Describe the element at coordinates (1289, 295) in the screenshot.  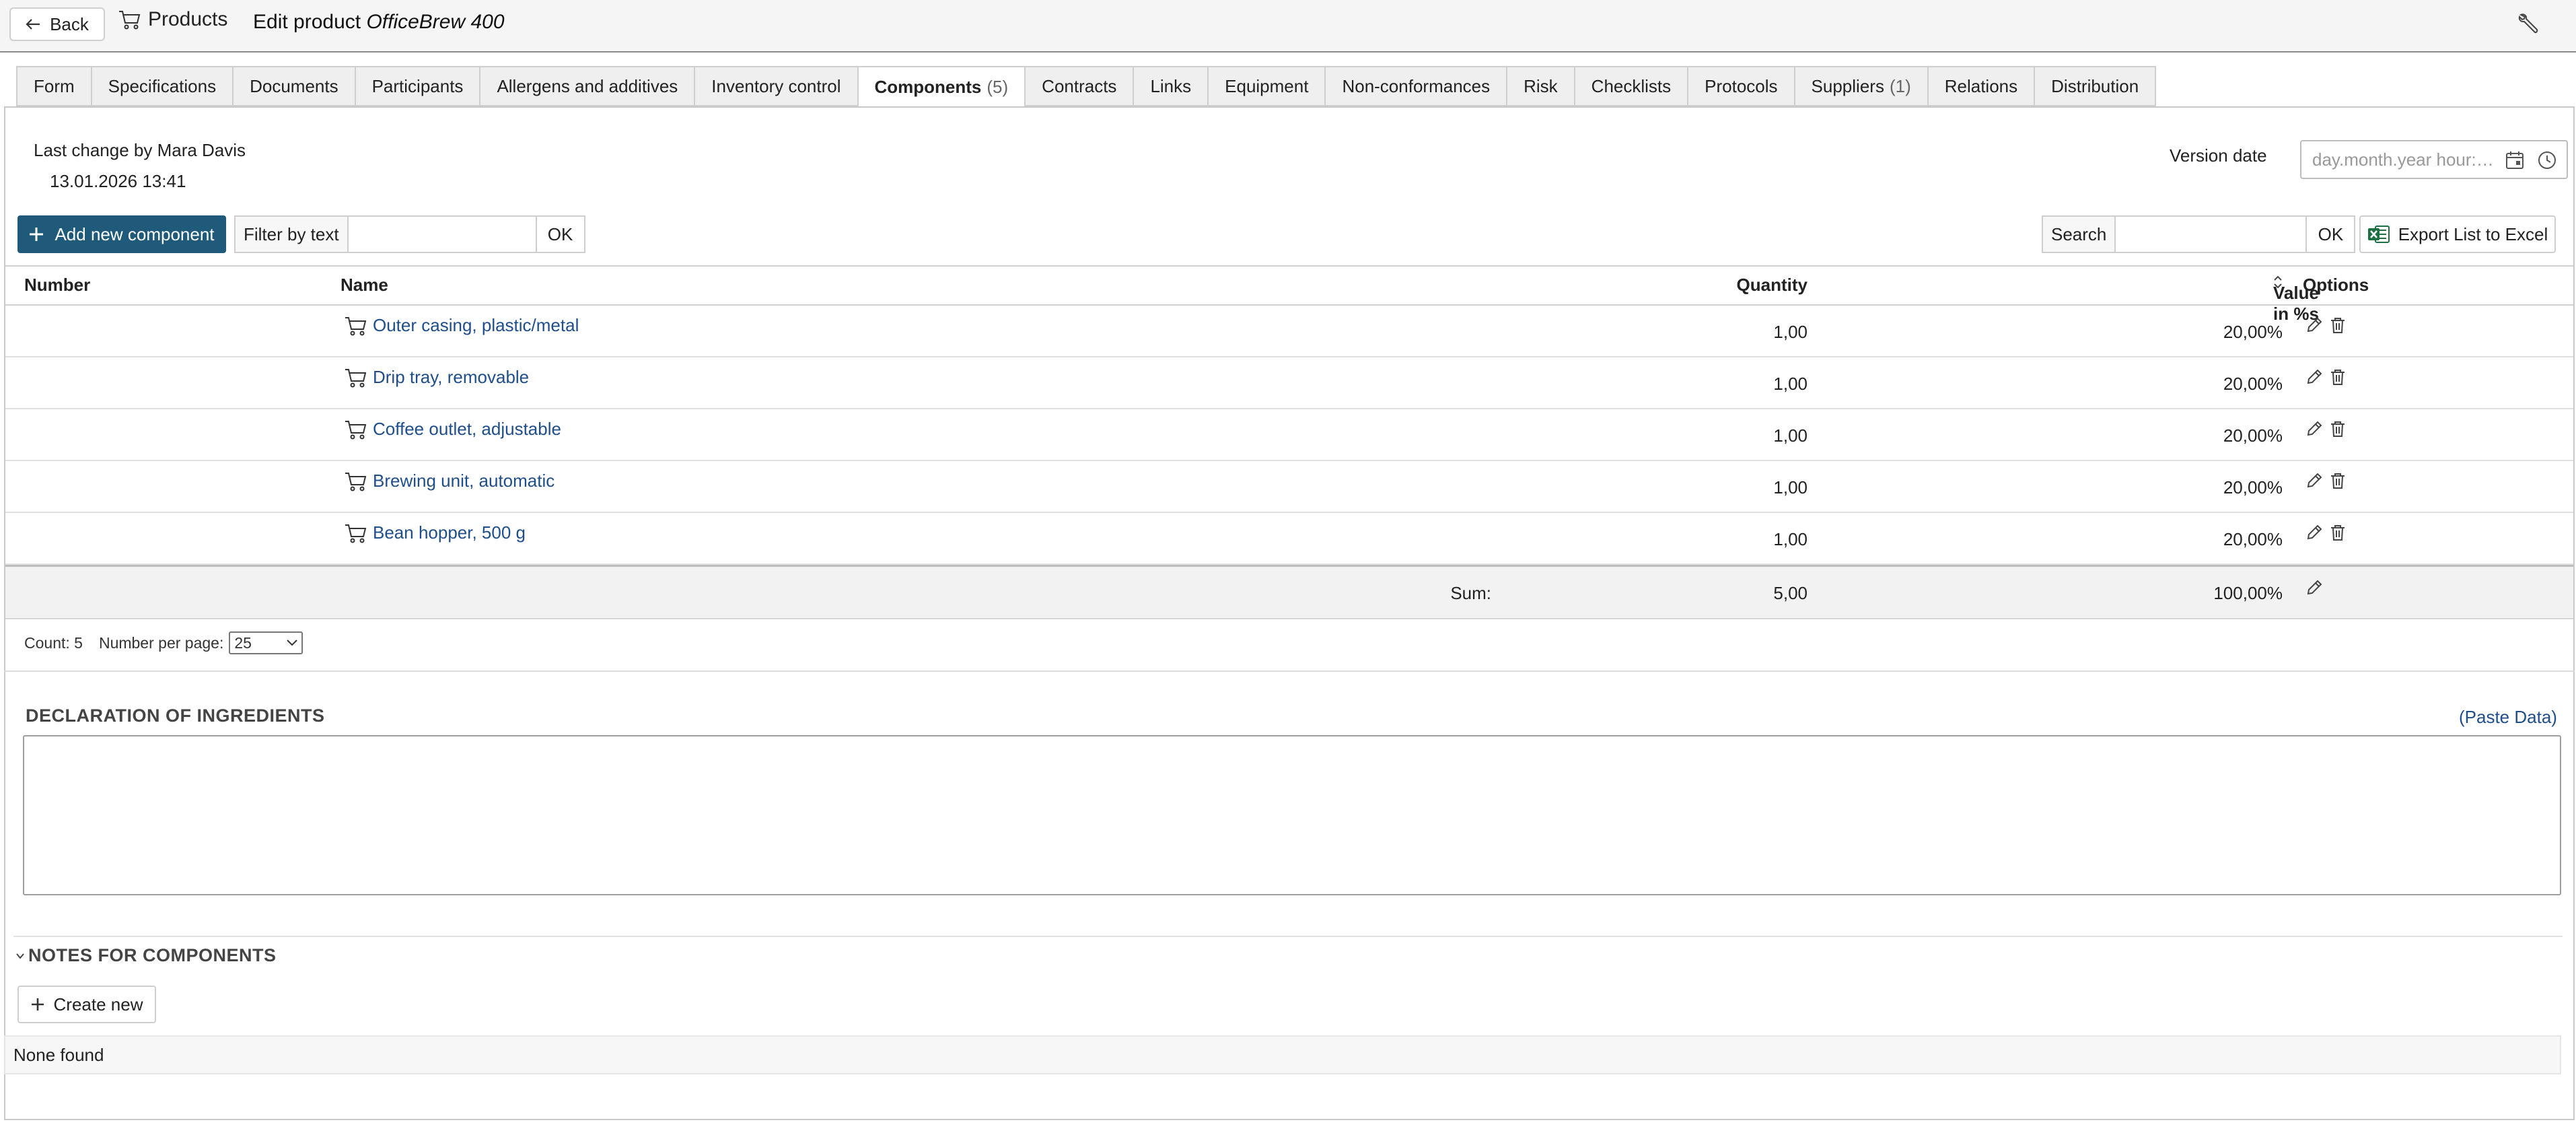
I see `table-header: Number Name Quantity Value in %s Options` at that location.